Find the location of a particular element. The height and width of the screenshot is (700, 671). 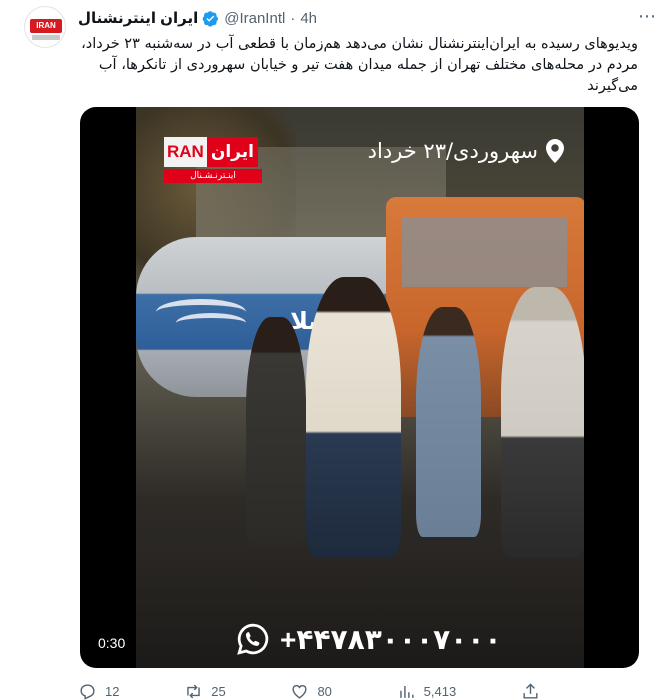

profile-avatar: IRAN is located at coordinates (45, 27).